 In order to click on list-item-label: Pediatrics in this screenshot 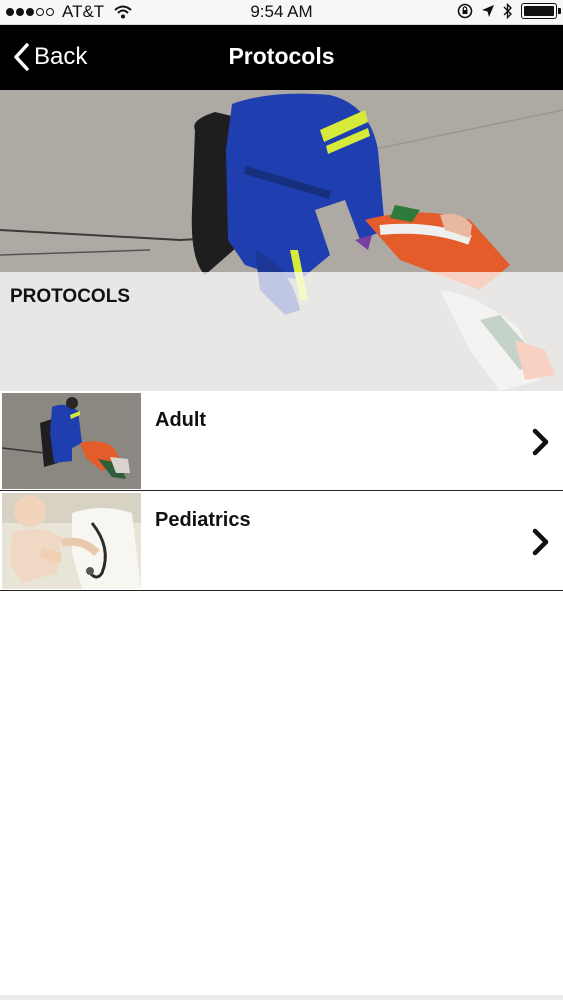, I will do `click(203, 520)`.